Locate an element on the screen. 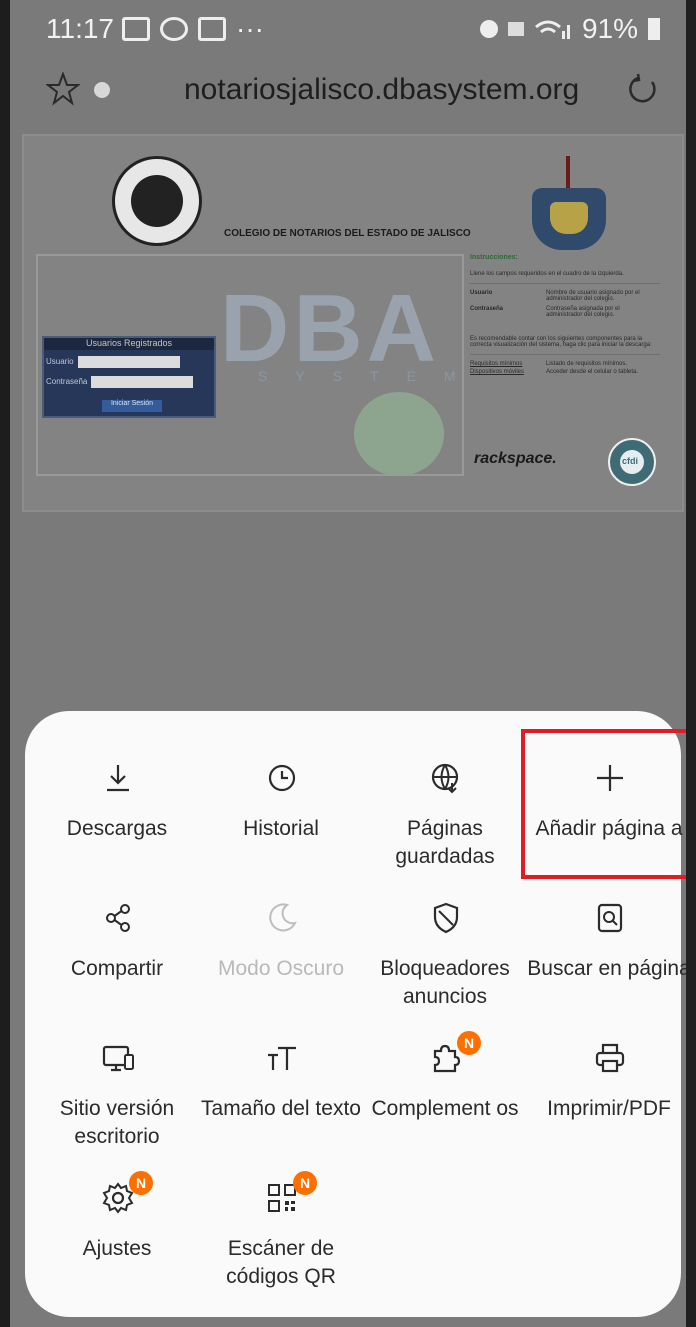 The image size is (696, 1327). gallery-icon is located at coordinates (136, 29).